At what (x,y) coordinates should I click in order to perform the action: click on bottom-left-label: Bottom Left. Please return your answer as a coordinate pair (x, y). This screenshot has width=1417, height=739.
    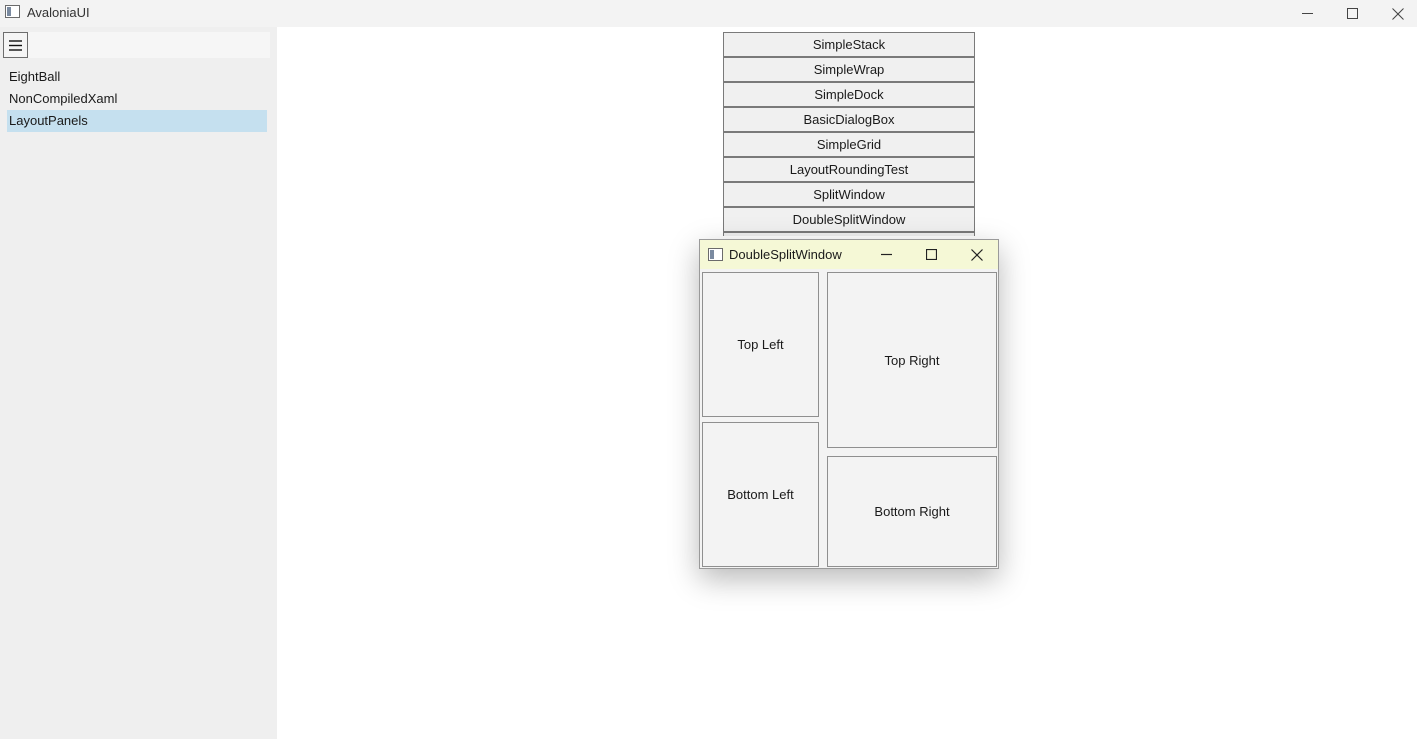
    Looking at the image, I should click on (760, 494).